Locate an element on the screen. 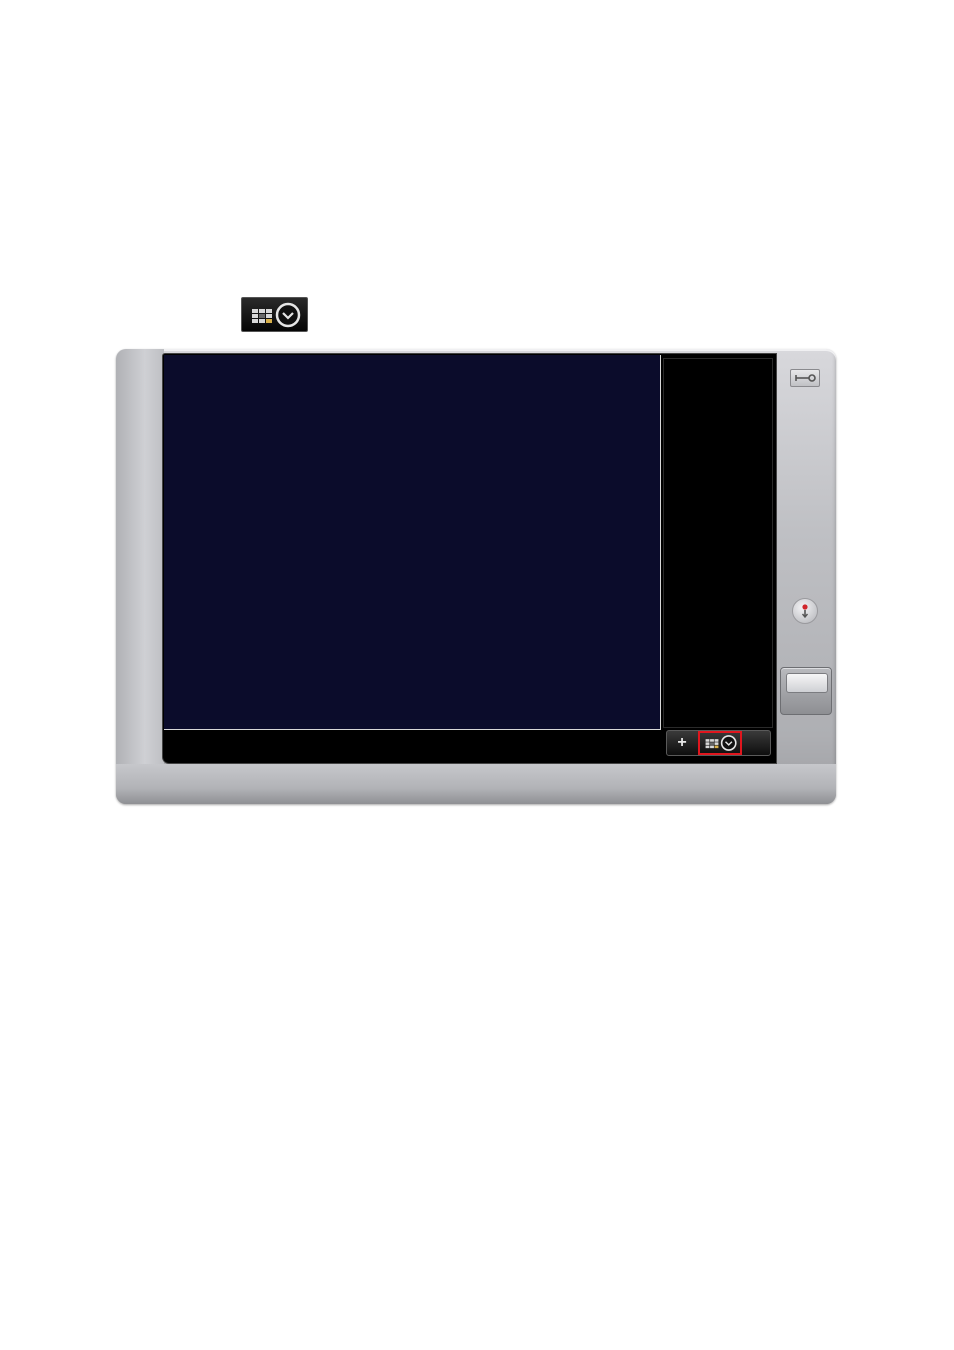 This screenshot has width=954, height=1350. record-dot-icon is located at coordinates (805, 611).